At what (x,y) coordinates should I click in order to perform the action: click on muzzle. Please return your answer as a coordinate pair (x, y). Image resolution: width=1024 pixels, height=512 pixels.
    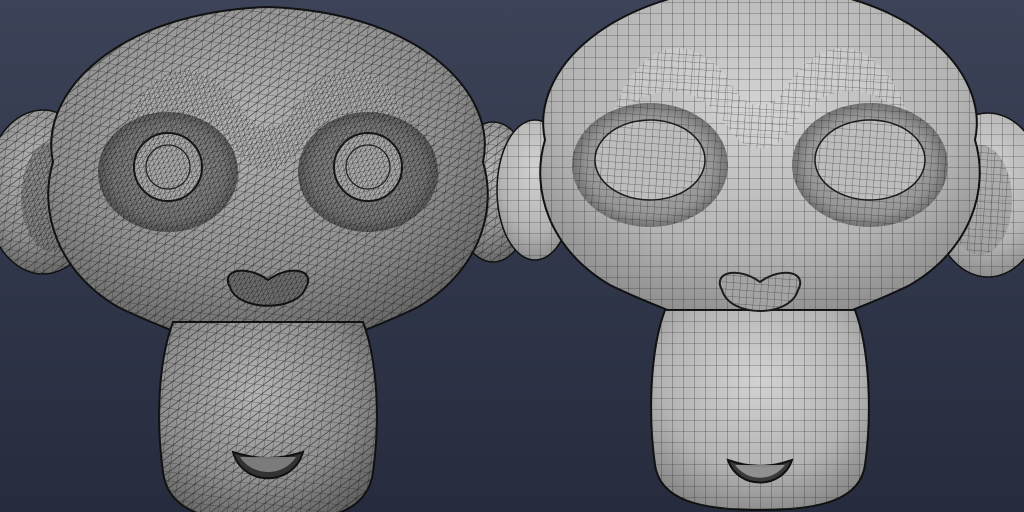
    Looking at the image, I should click on (268, 416).